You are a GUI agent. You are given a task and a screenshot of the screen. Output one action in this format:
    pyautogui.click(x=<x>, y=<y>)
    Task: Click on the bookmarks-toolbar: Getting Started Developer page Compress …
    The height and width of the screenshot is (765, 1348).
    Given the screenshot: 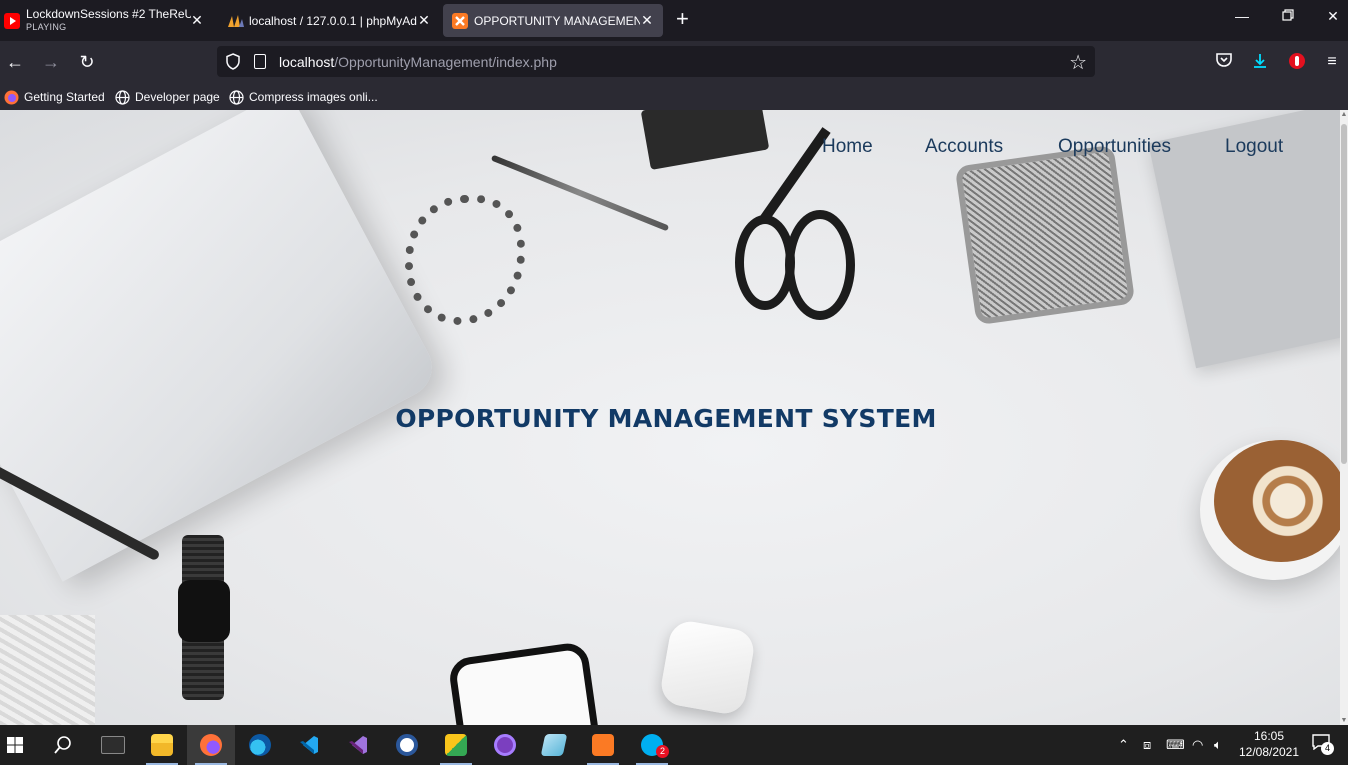 What is the action you would take?
    pyautogui.click(x=674, y=96)
    